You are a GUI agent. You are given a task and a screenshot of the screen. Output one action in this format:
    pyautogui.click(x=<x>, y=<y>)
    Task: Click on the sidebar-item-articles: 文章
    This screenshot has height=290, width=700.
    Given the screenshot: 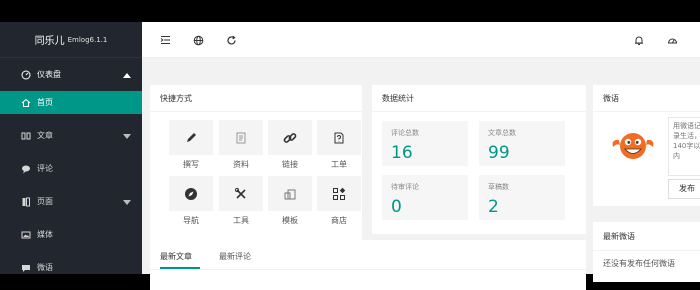 What is the action you would take?
    pyautogui.click(x=71, y=135)
    